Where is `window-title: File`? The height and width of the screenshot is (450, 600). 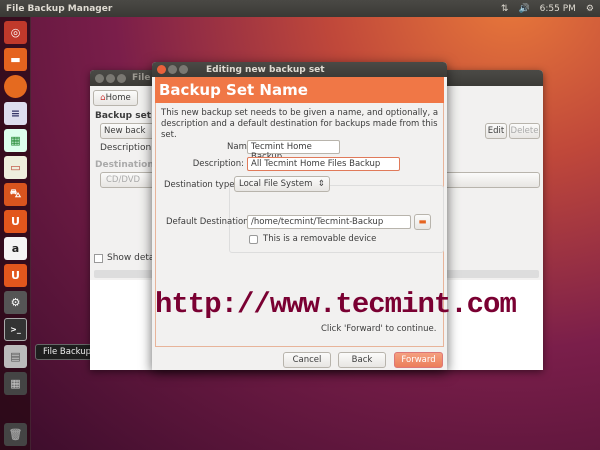
window-title: File is located at coordinates (141, 78).